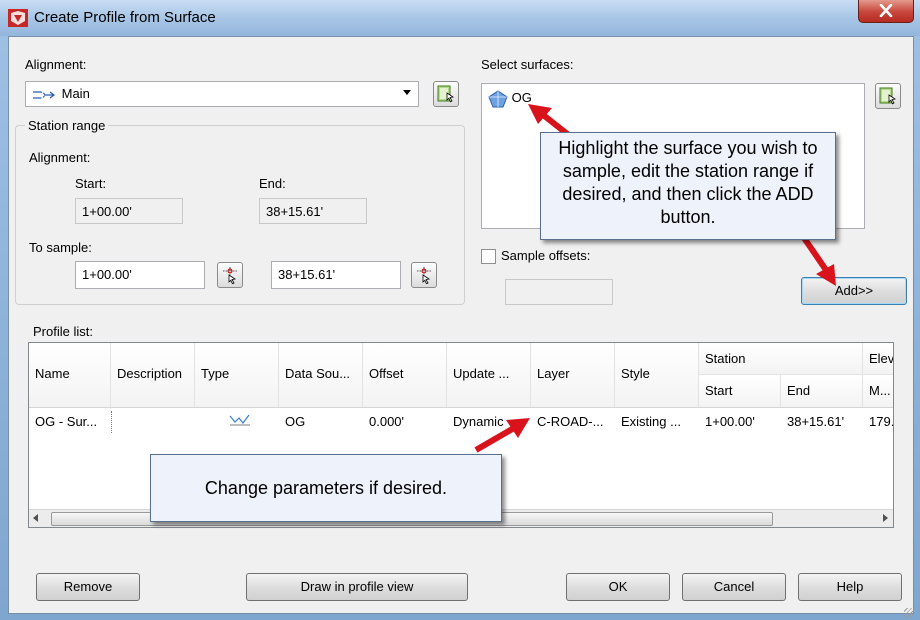 Image resolution: width=920 pixels, height=620 pixels. I want to click on arrow-to-row, so click(495, 439).